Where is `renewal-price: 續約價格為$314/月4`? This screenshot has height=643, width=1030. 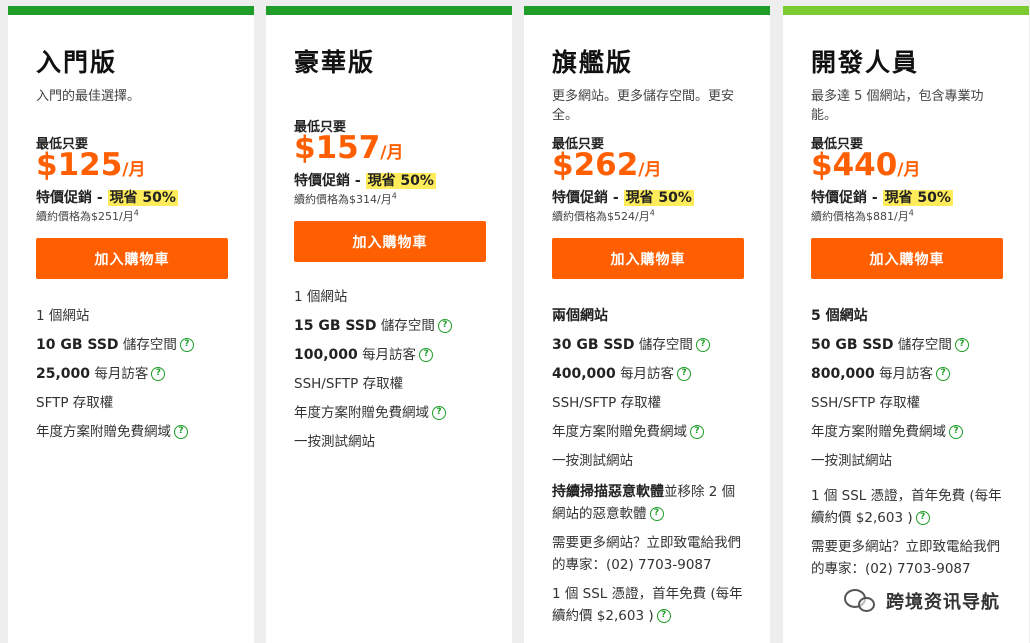 renewal-price: 續約價格為$314/月4 is located at coordinates (390, 199).